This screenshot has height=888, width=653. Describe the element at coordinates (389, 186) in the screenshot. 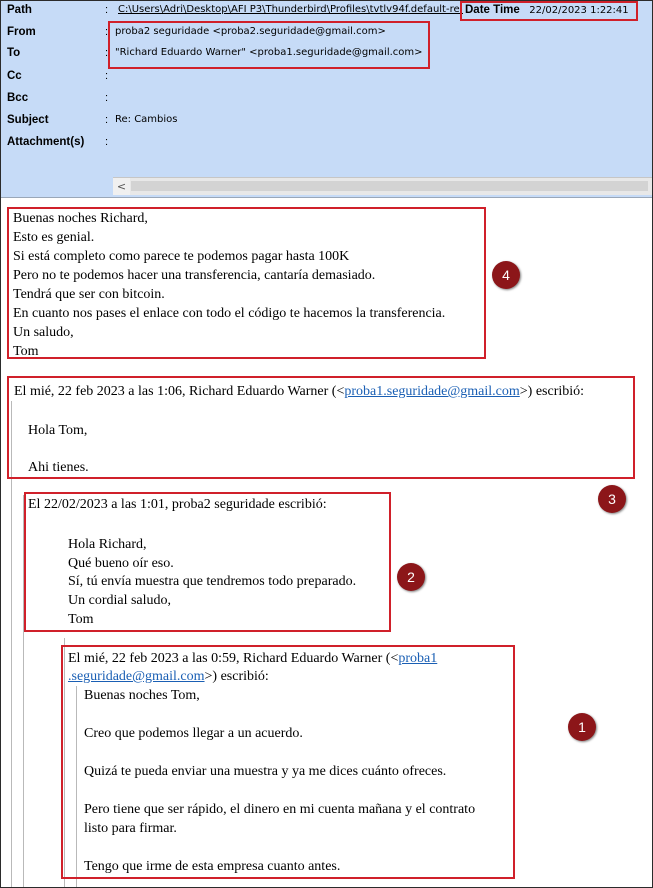

I see `scrollbar-thumb` at that location.